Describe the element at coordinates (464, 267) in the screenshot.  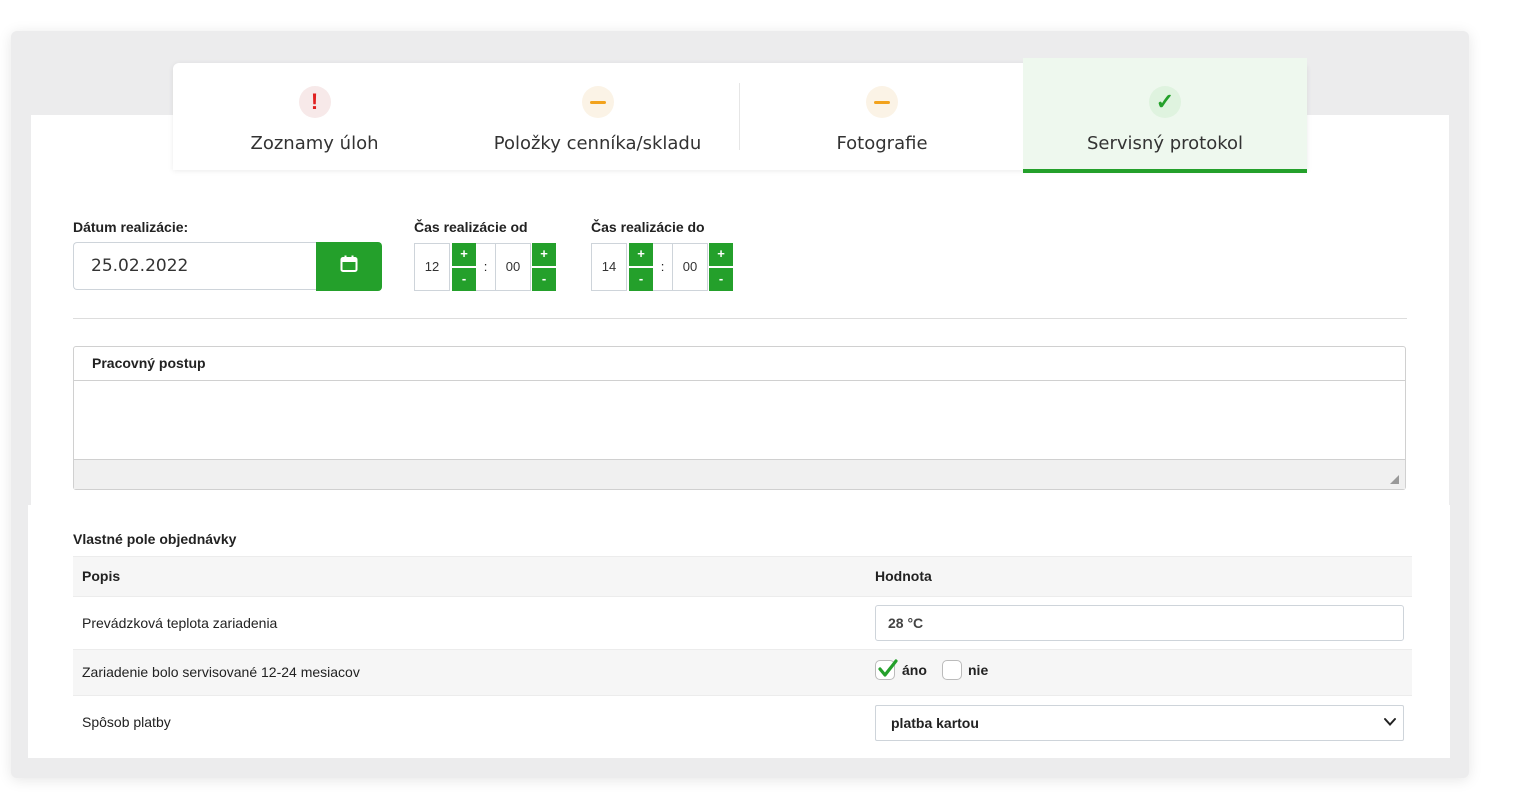
I see `time-from-hours-stepper: + -` at that location.